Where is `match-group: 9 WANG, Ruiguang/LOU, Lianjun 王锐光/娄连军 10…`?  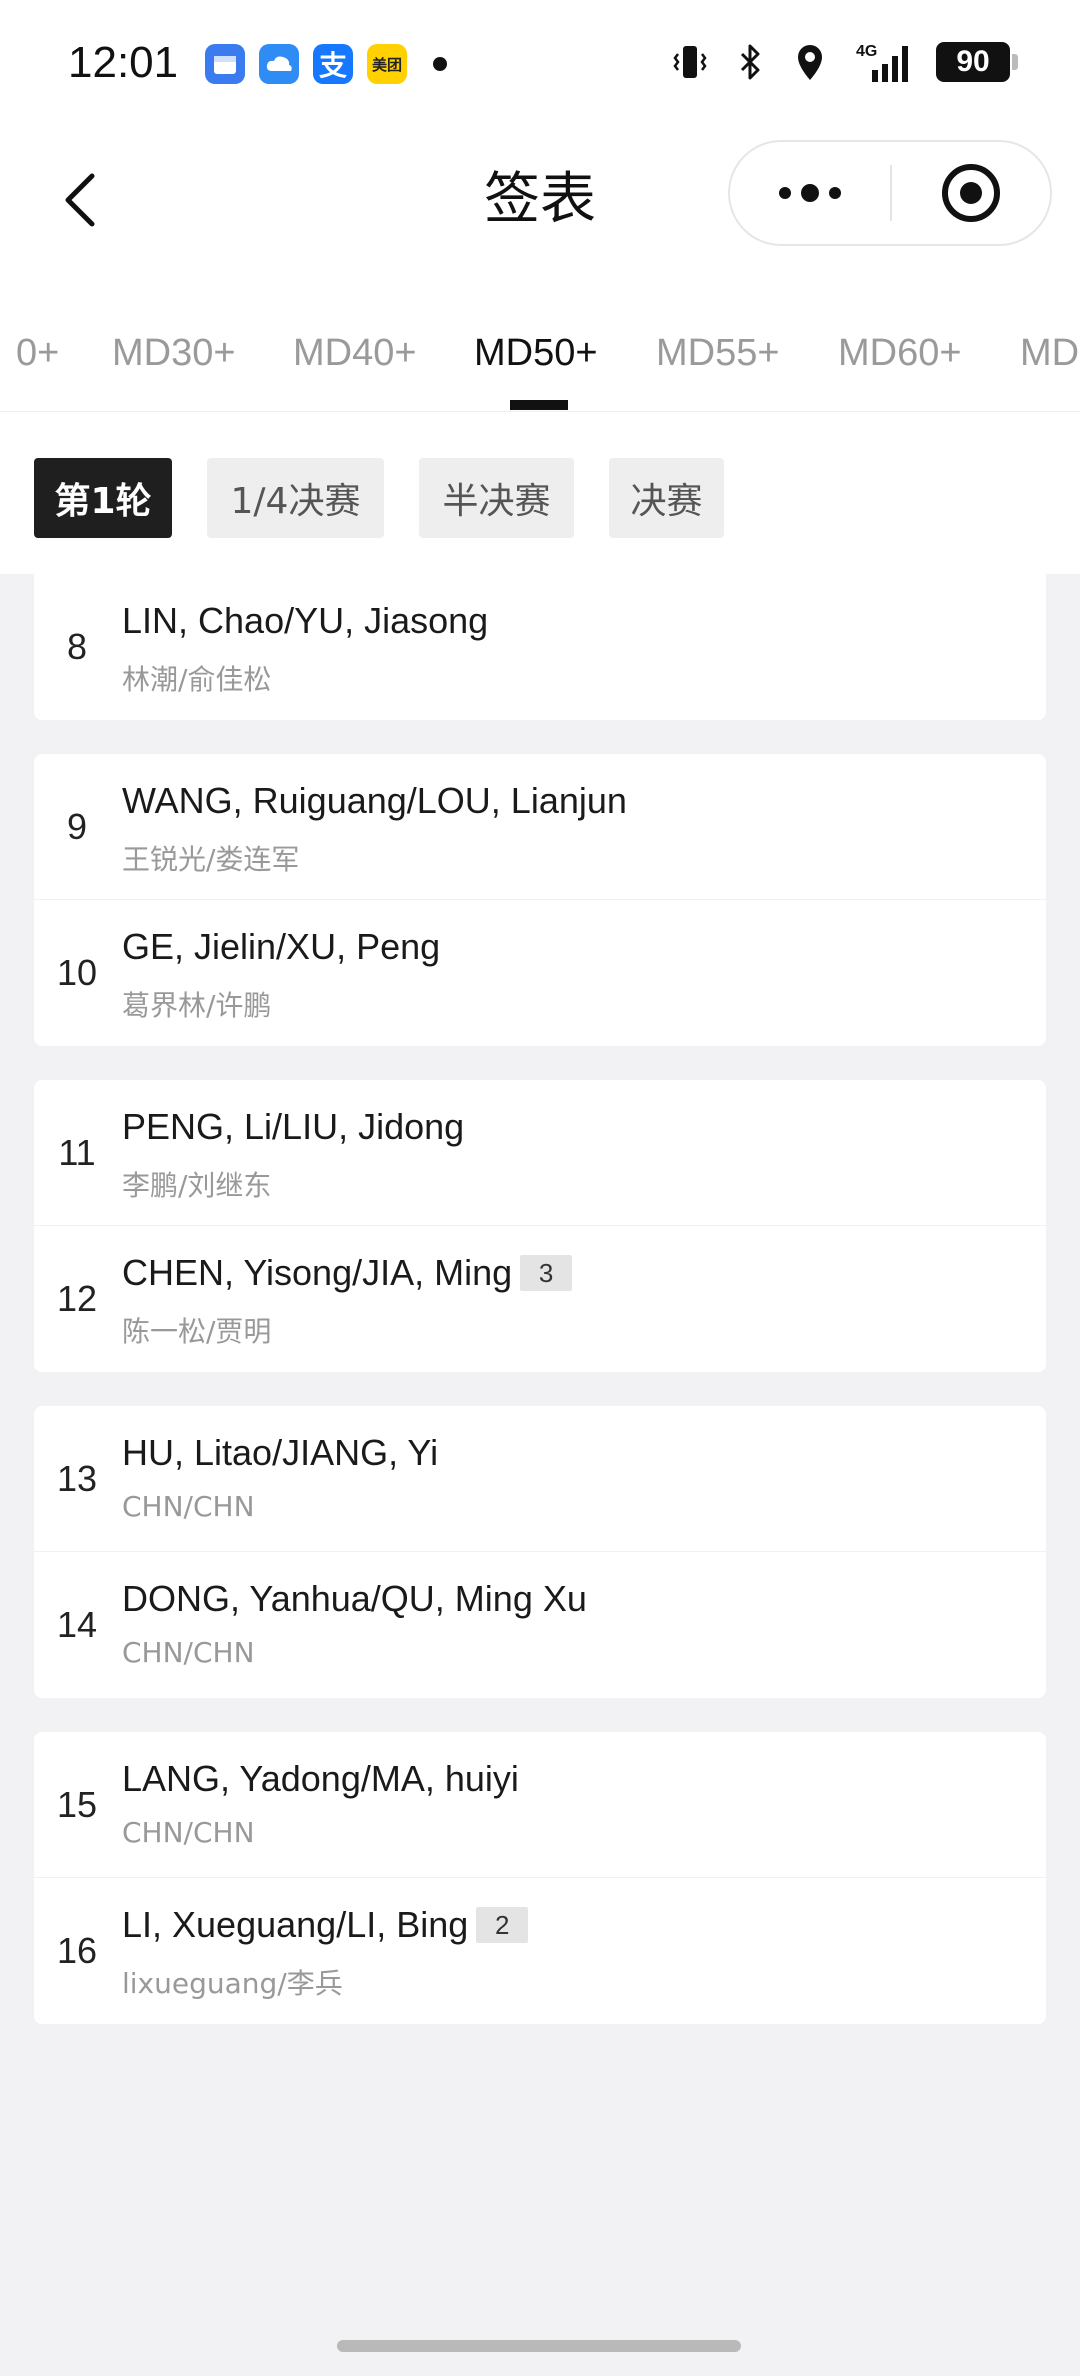 match-group: 9 WANG, Ruiguang/LOU, Lianjun 王锐光/娄连军 10… is located at coordinates (540, 900).